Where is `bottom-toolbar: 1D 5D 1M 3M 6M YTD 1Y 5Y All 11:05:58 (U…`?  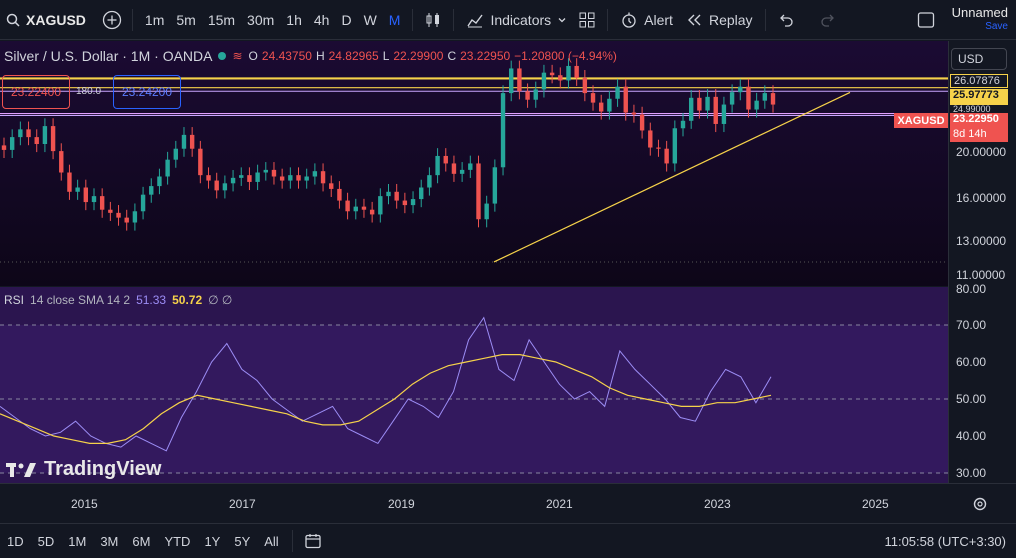 bottom-toolbar: 1D 5D 1M 3M 6M YTD 1Y 5Y All 11:05:58 (U… is located at coordinates (508, 540).